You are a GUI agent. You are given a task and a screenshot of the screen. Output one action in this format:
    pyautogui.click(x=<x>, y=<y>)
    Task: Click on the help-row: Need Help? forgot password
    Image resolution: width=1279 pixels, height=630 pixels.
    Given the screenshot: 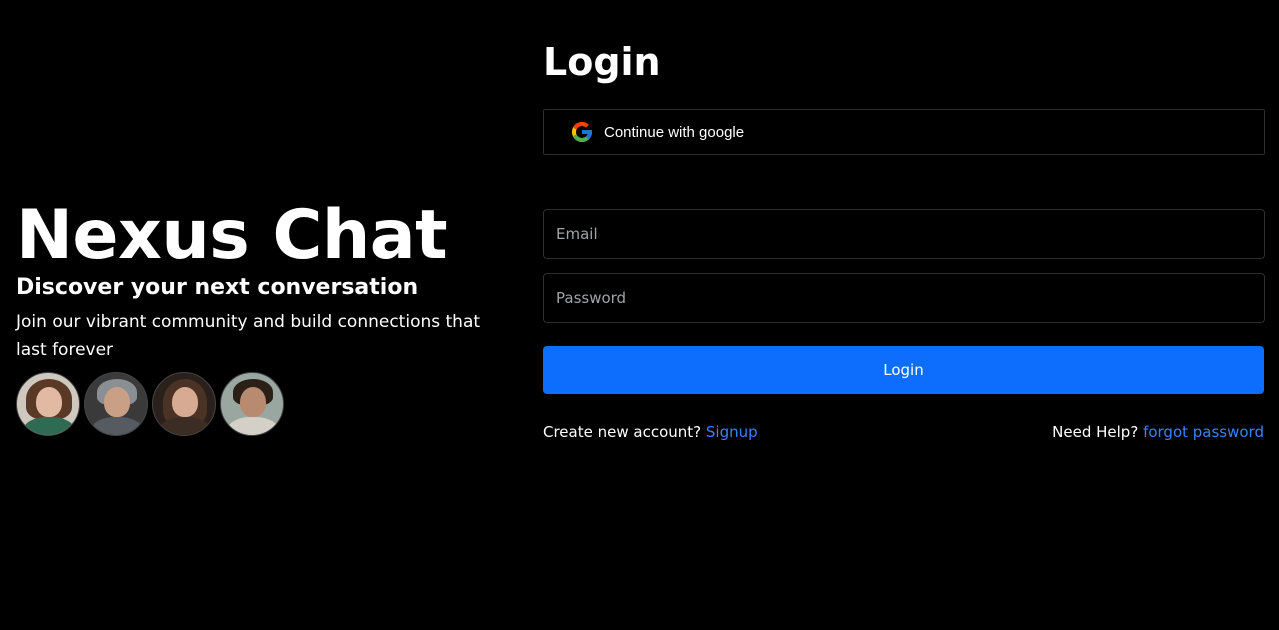 What is the action you would take?
    pyautogui.click(x=1158, y=432)
    